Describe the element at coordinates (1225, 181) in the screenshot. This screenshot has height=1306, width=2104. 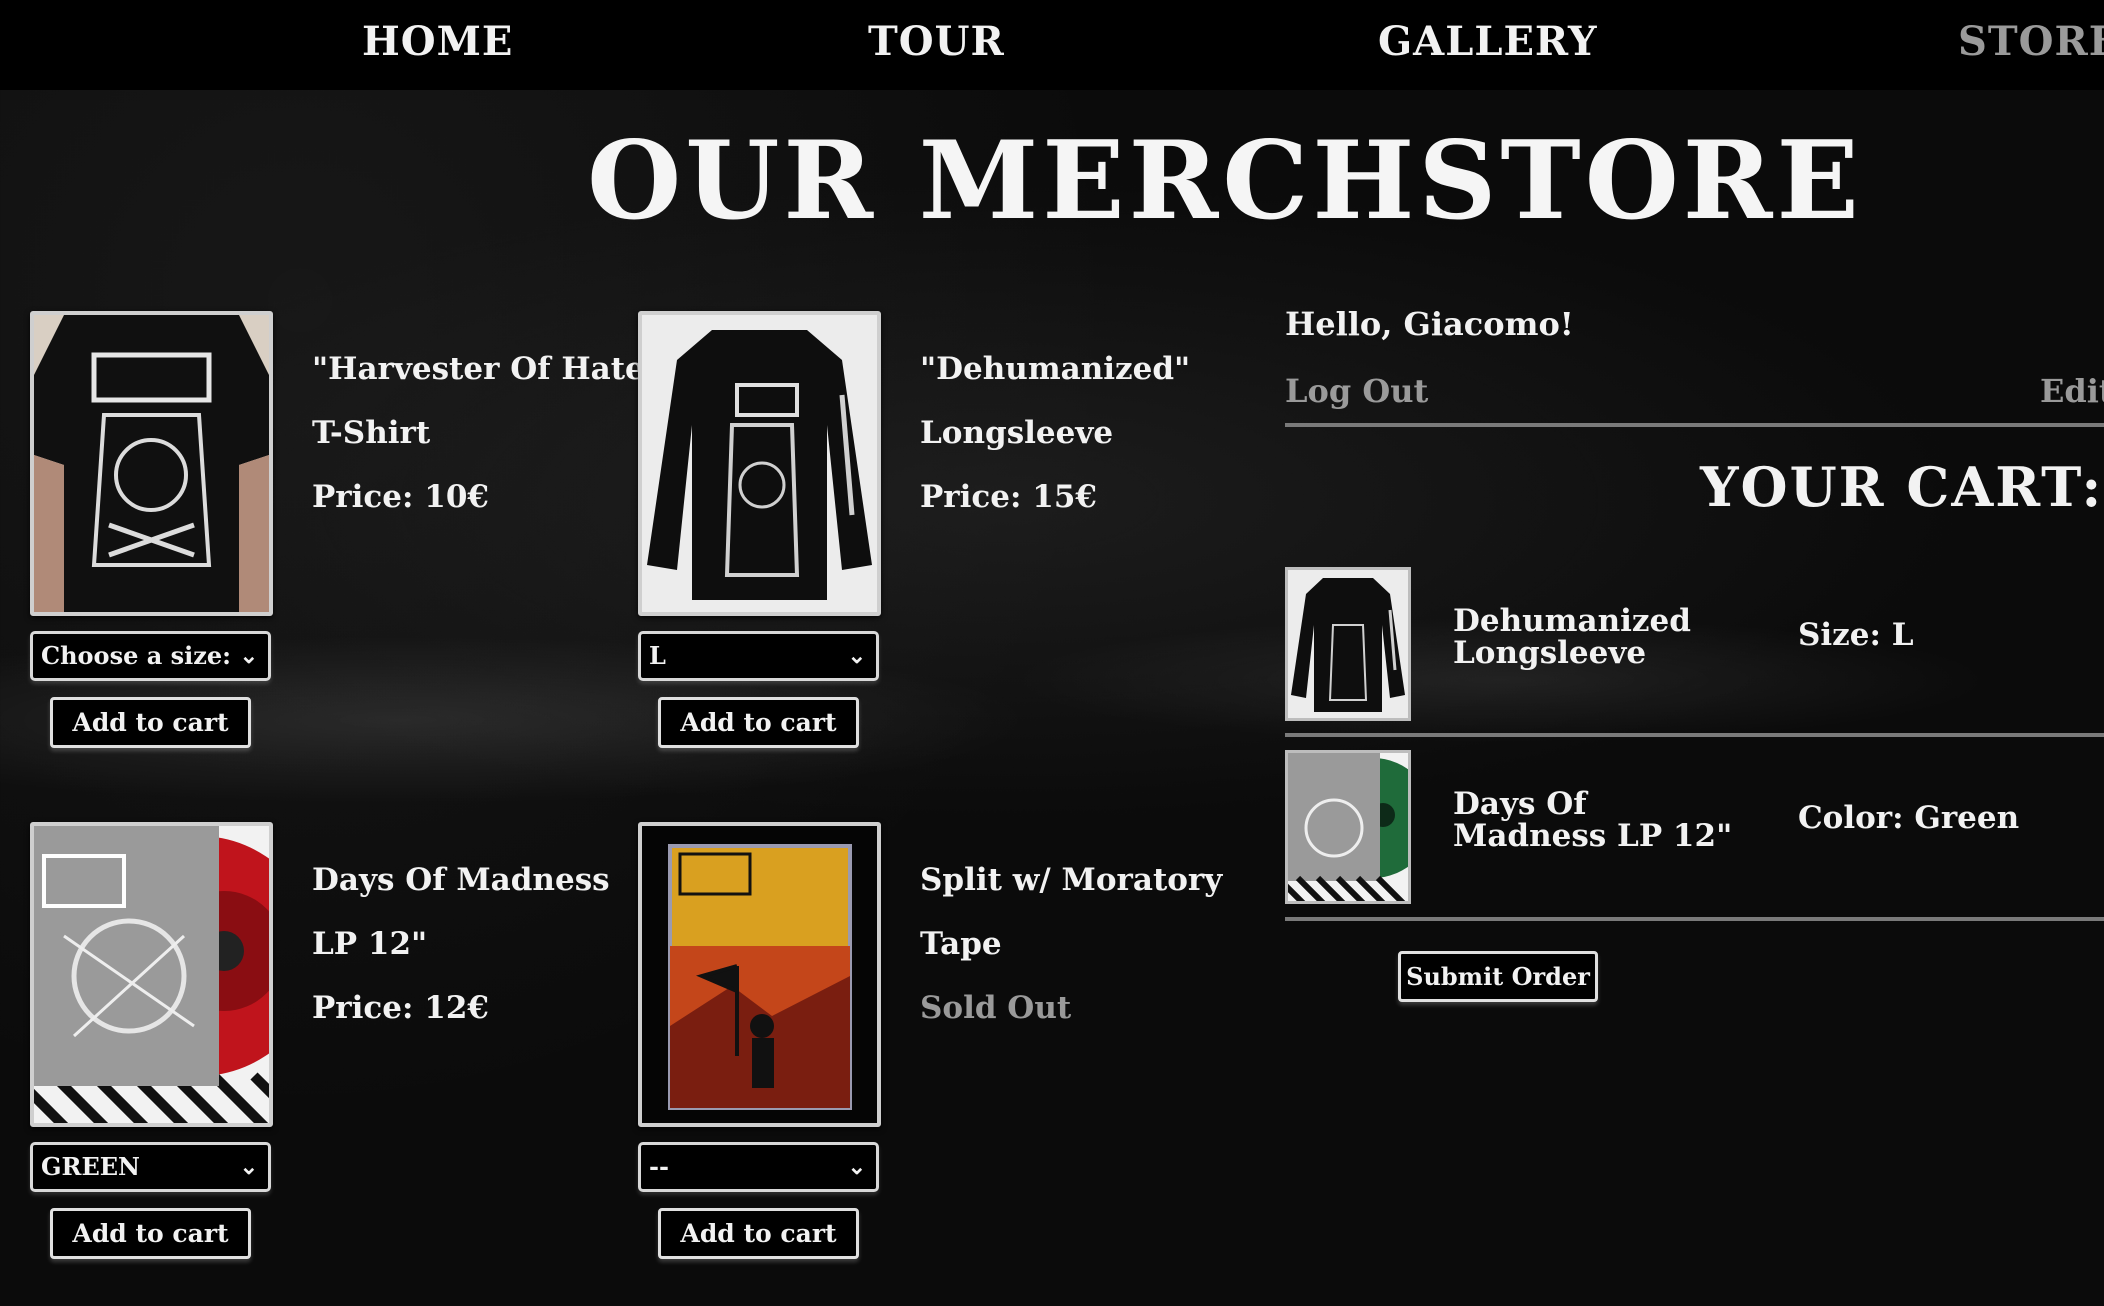
I see `page-title: OUR MERCHSTORE` at that location.